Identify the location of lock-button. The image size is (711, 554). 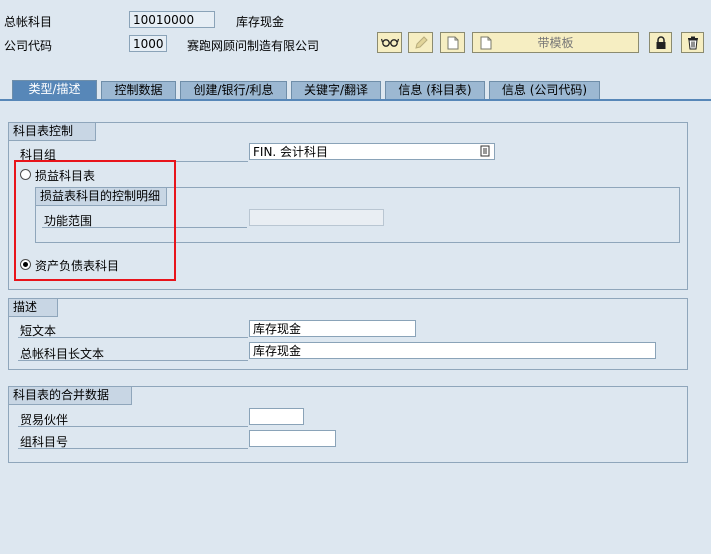
(660, 42).